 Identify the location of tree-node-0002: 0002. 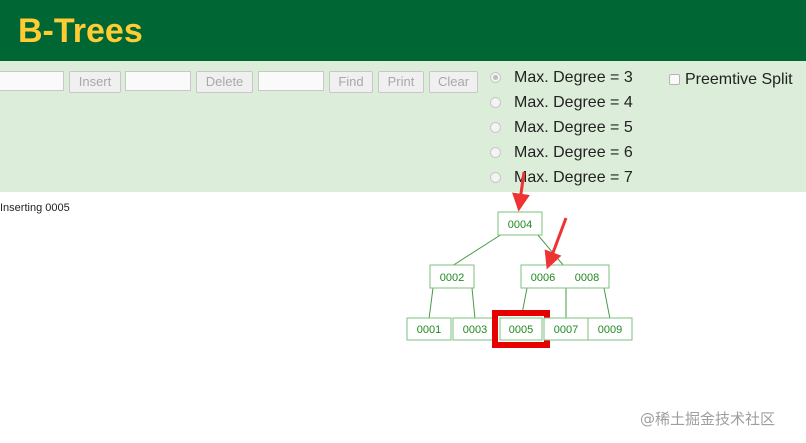
(452, 276).